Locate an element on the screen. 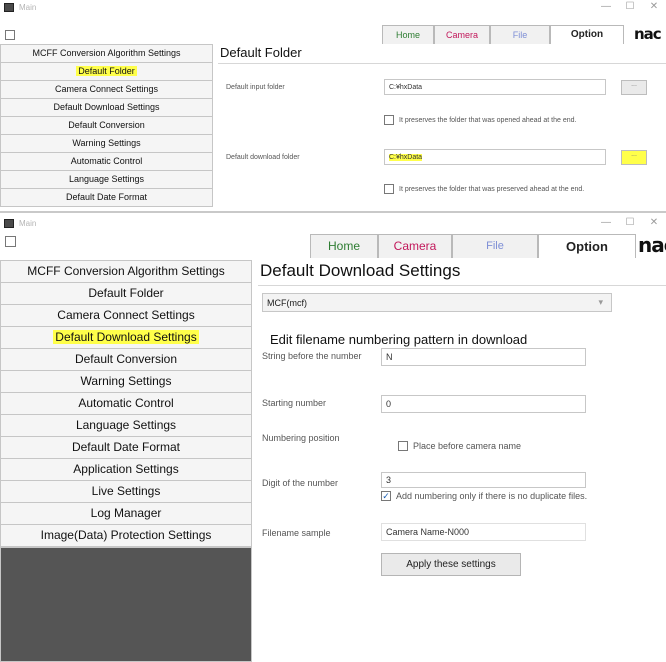 The width and height of the screenshot is (666, 662). sidebar-item: Log Manager is located at coordinates (126, 513).